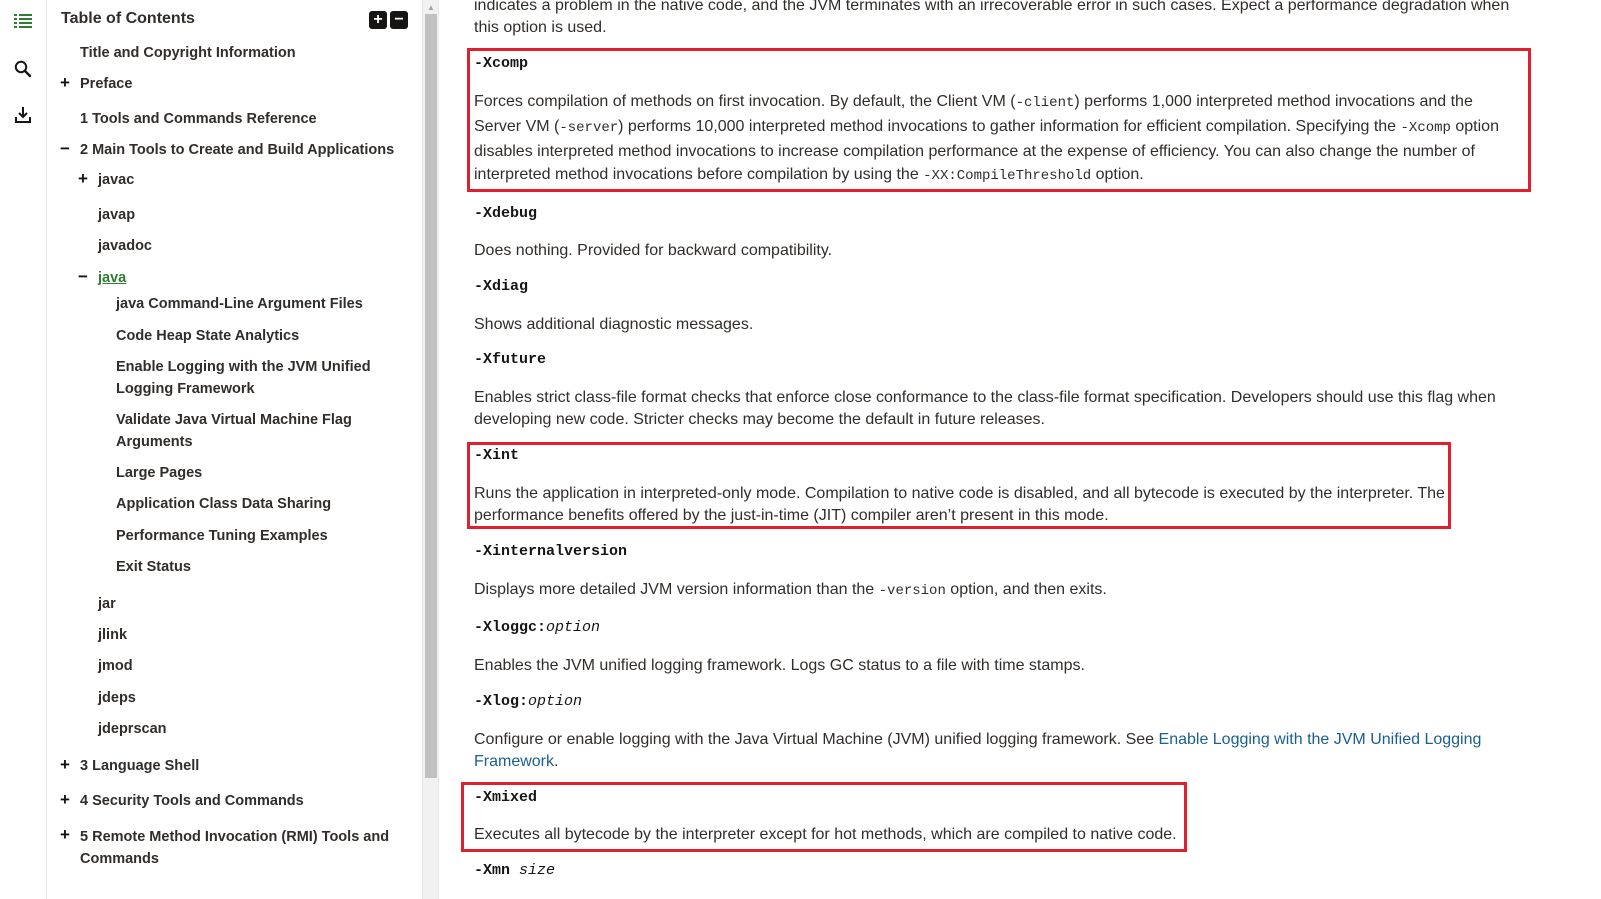 Image resolution: width=1601 pixels, height=899 pixels. Describe the element at coordinates (506, 797) in the screenshot. I see `option-name: -Xmixed` at that location.